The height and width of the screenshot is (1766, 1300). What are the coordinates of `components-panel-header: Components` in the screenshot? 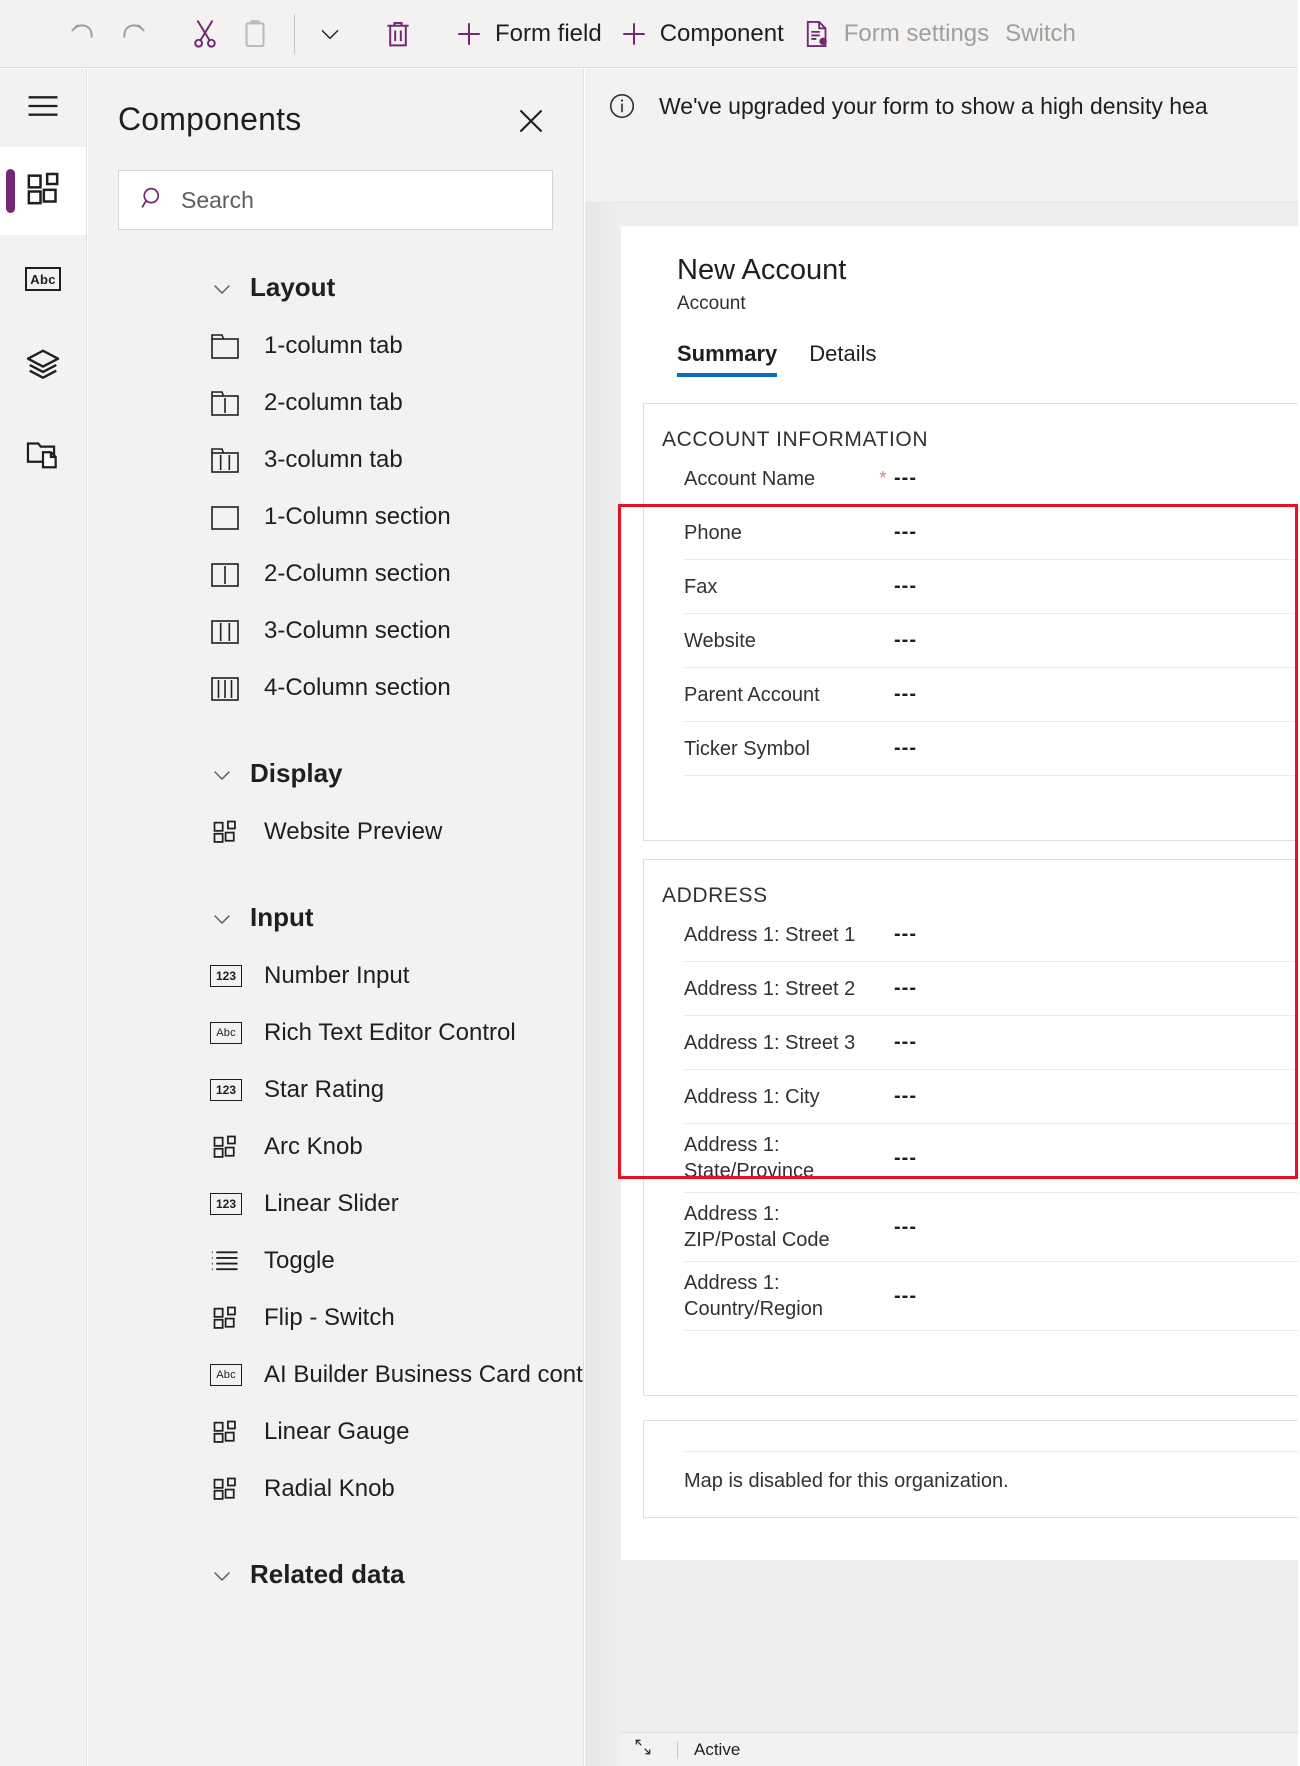 It's located at (335, 107).